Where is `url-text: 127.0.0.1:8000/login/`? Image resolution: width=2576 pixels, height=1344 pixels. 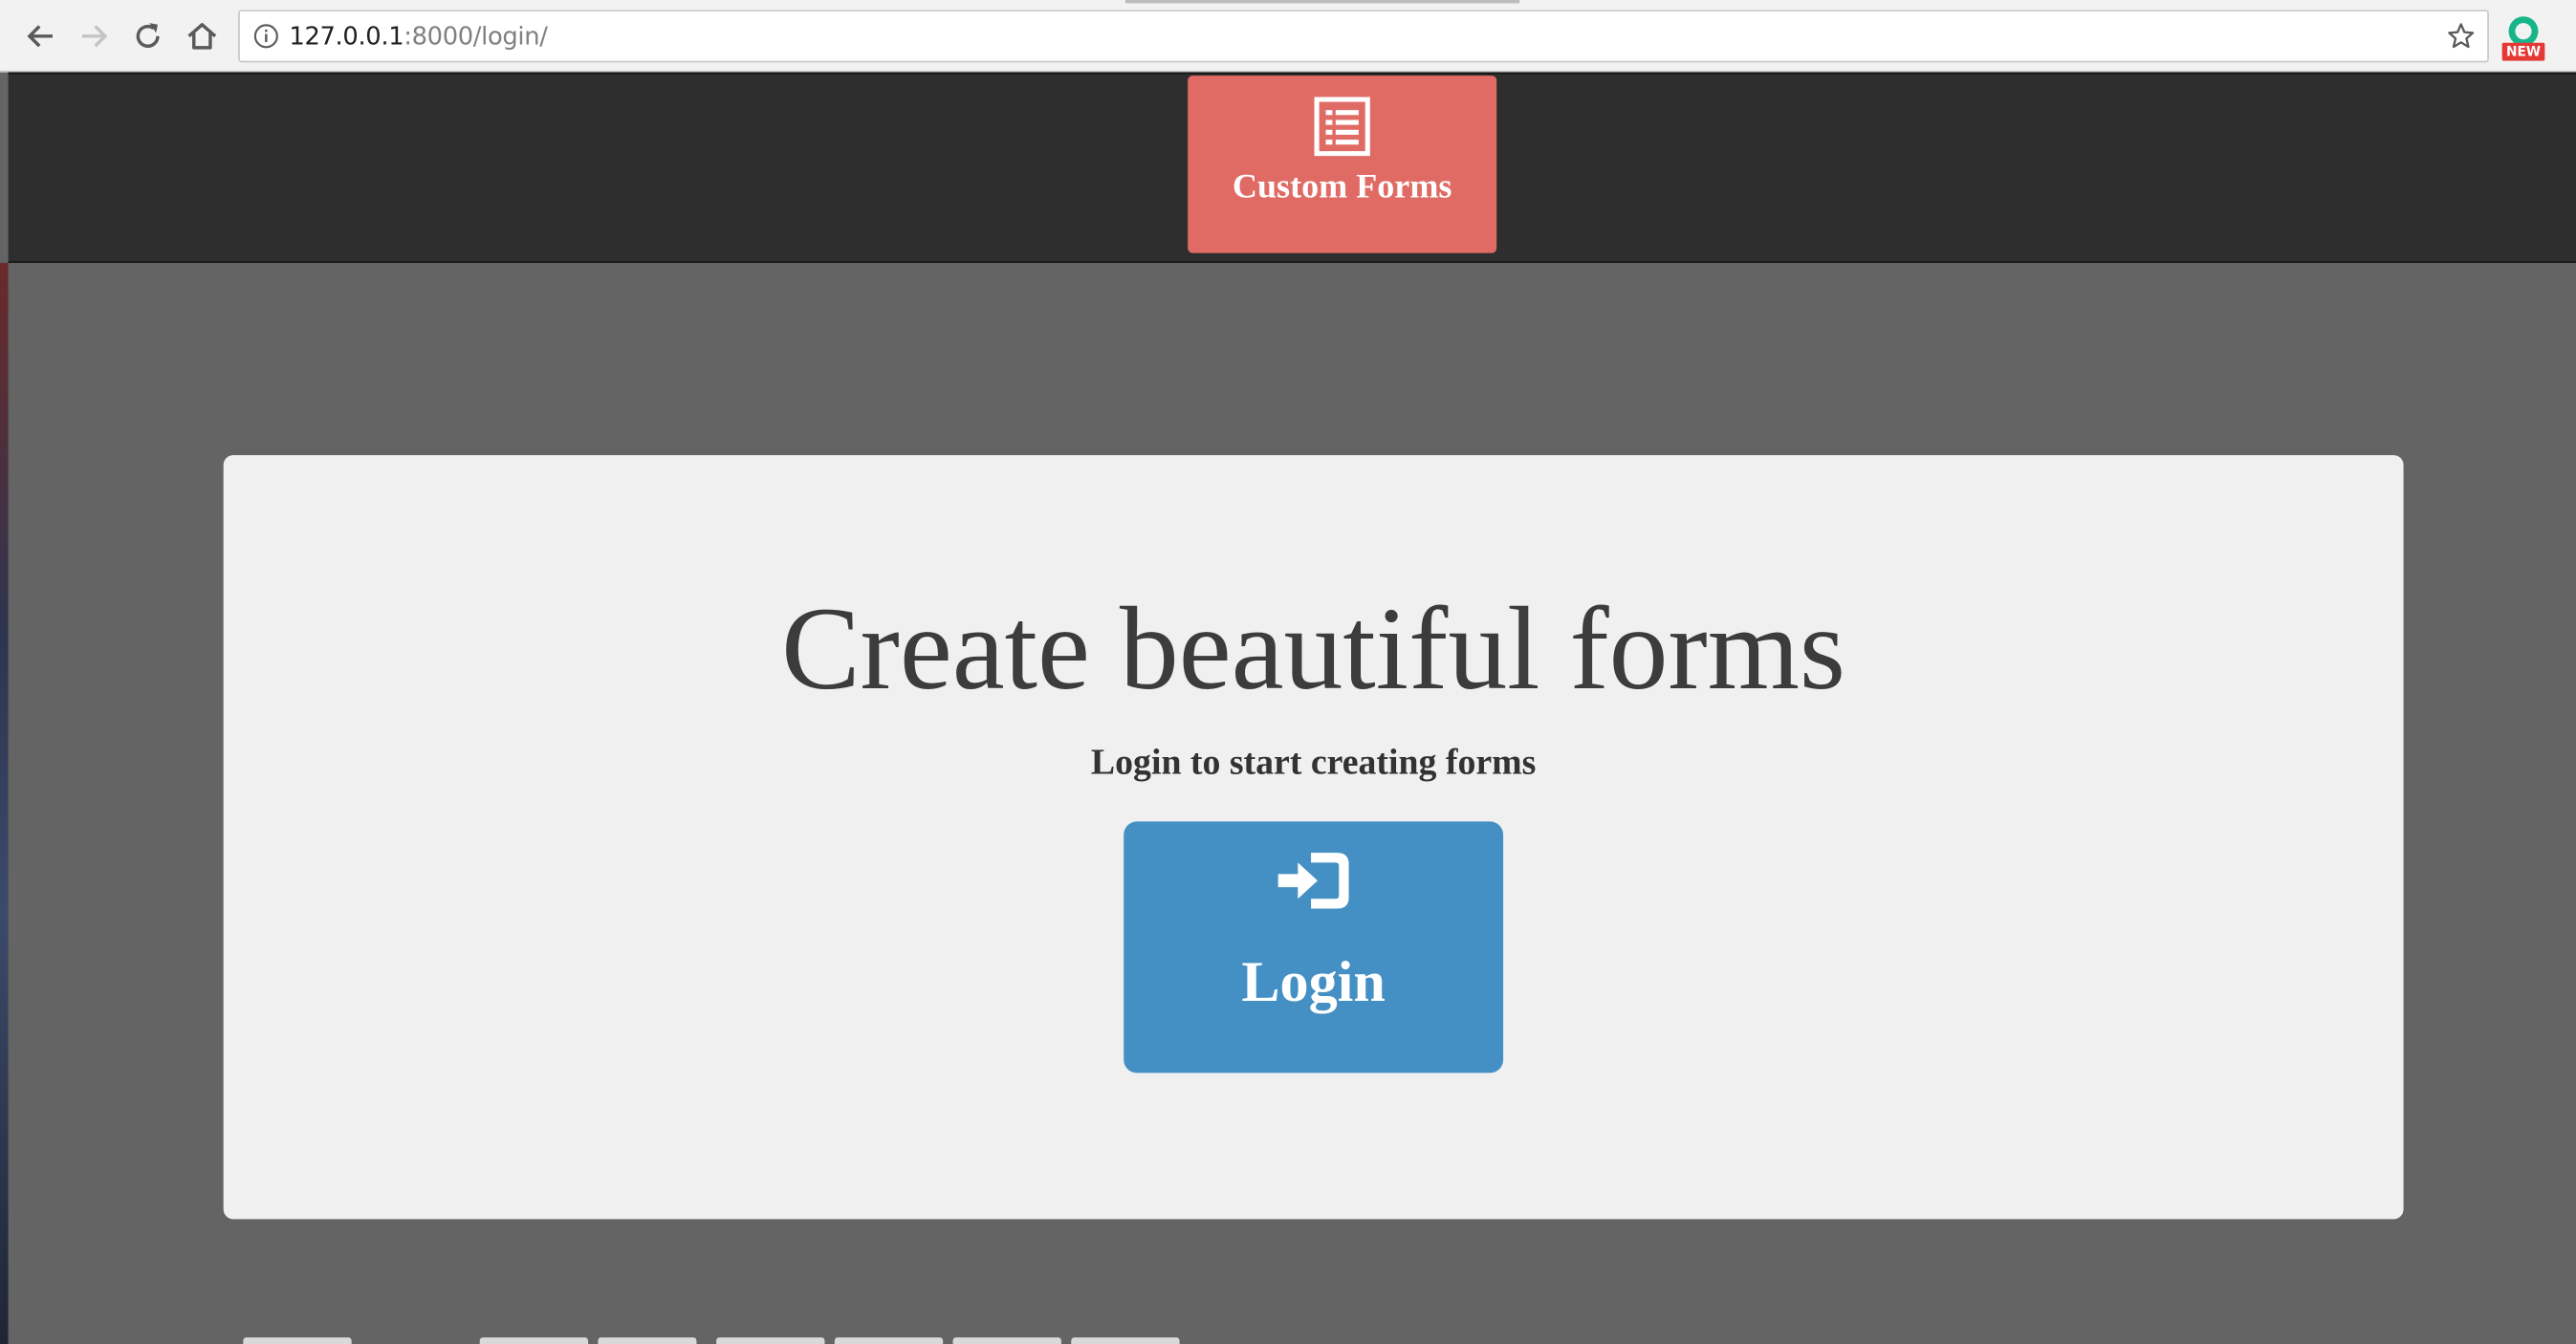
url-text: 127.0.0.1:8000/login/ is located at coordinates (418, 36).